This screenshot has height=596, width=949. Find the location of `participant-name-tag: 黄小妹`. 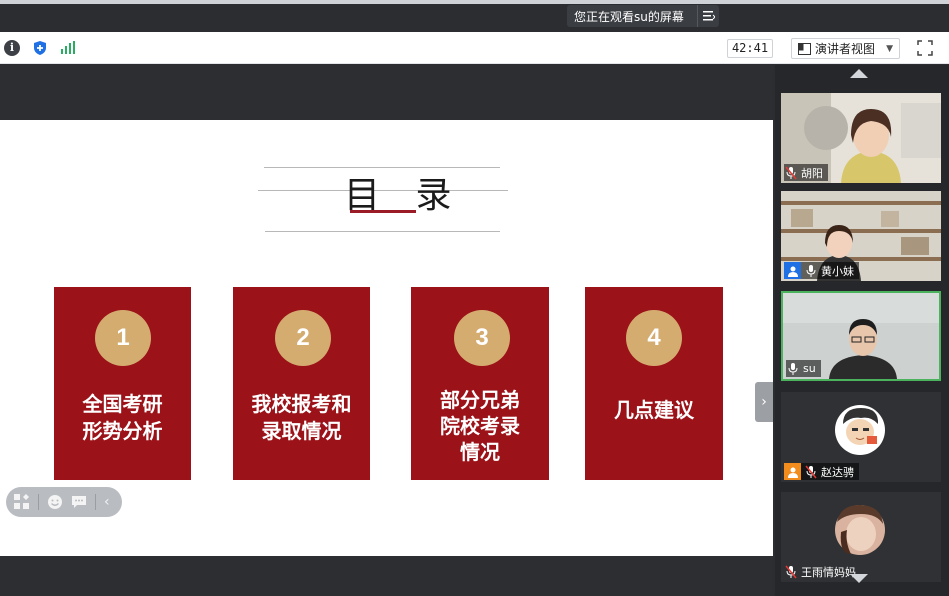

participant-name-tag: 黄小妹 is located at coordinates (821, 270).